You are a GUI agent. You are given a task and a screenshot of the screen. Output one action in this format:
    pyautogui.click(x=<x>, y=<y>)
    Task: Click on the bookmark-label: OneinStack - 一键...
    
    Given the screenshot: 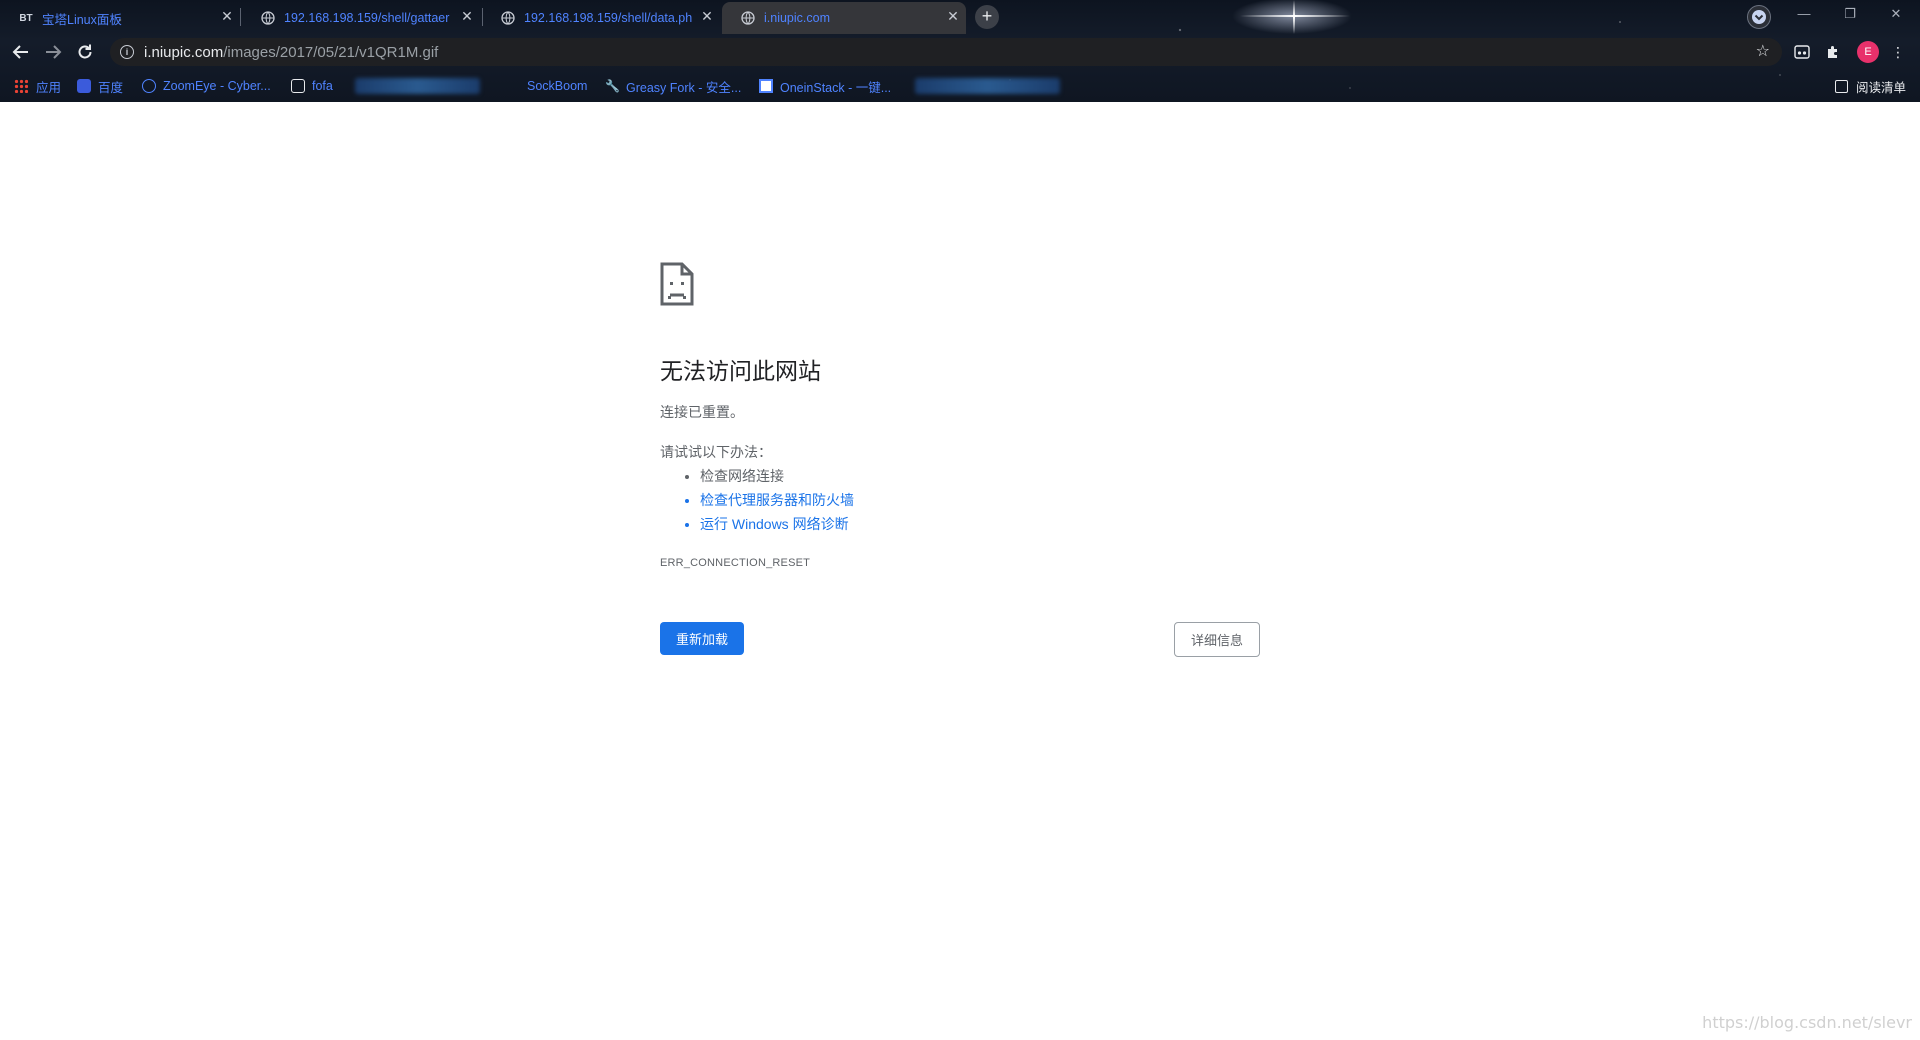 What is the action you would take?
    pyautogui.click(x=836, y=87)
    